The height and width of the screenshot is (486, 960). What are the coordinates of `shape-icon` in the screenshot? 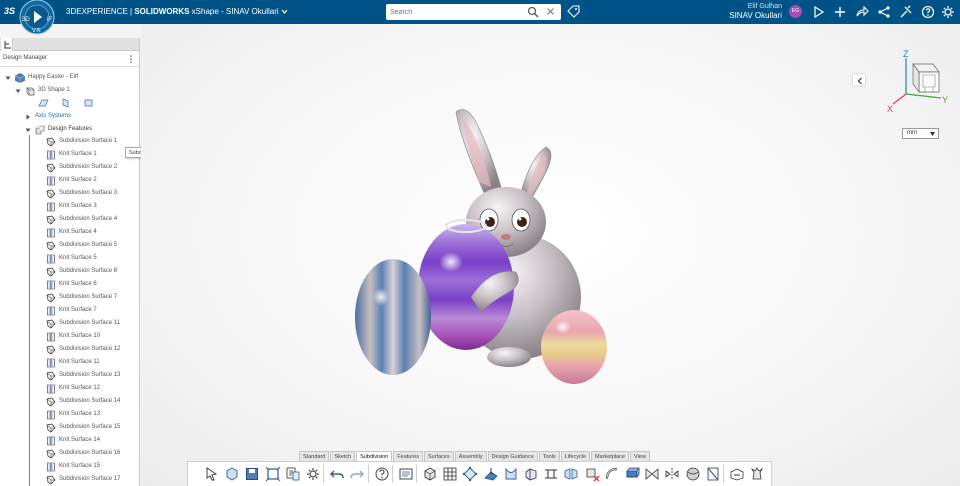 It's located at (232, 474).